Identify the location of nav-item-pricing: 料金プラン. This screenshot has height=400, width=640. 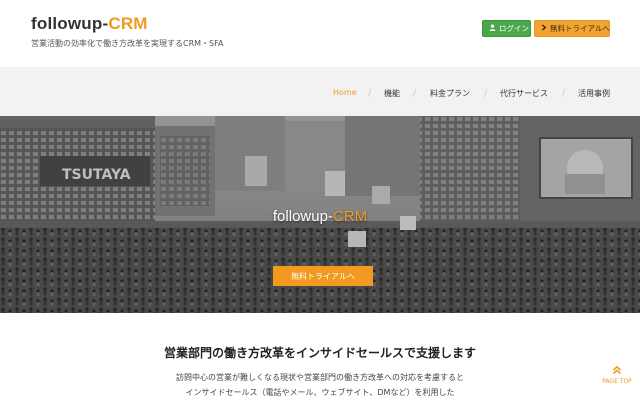
(450, 93).